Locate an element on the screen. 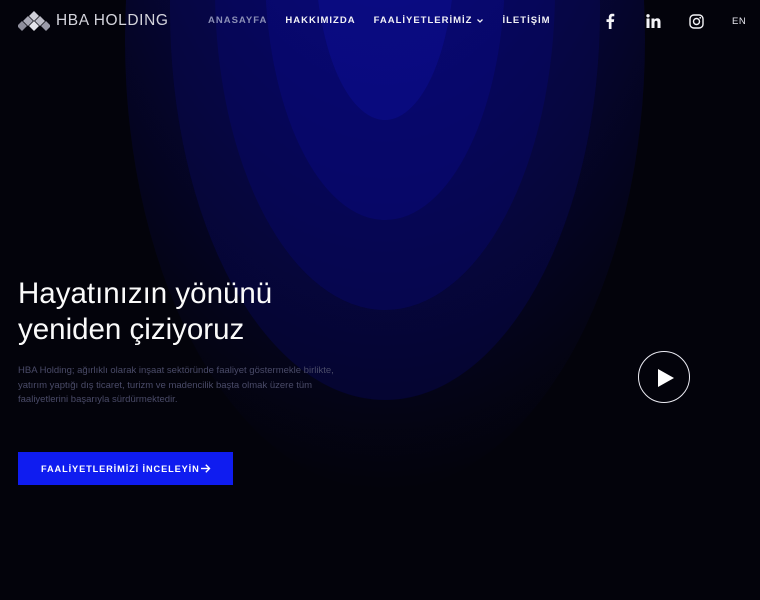 This screenshot has height=600, width=760. language-switch: EN is located at coordinates (739, 21).